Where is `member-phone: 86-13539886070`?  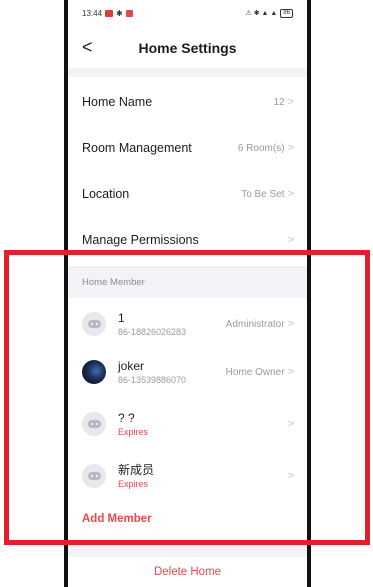 member-phone: 86-13539886070 is located at coordinates (152, 379).